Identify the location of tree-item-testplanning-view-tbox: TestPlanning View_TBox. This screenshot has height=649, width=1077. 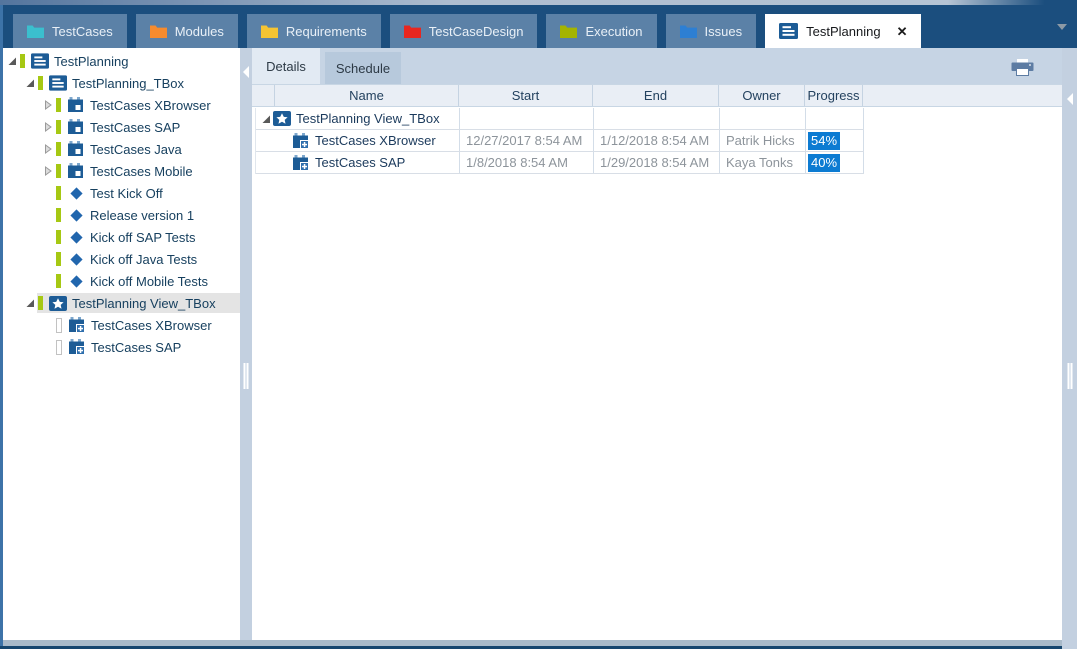
(121, 303).